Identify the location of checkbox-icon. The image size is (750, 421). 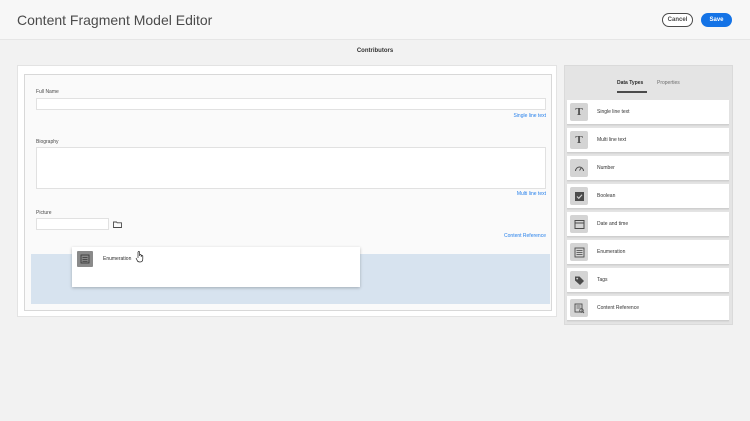
(579, 196).